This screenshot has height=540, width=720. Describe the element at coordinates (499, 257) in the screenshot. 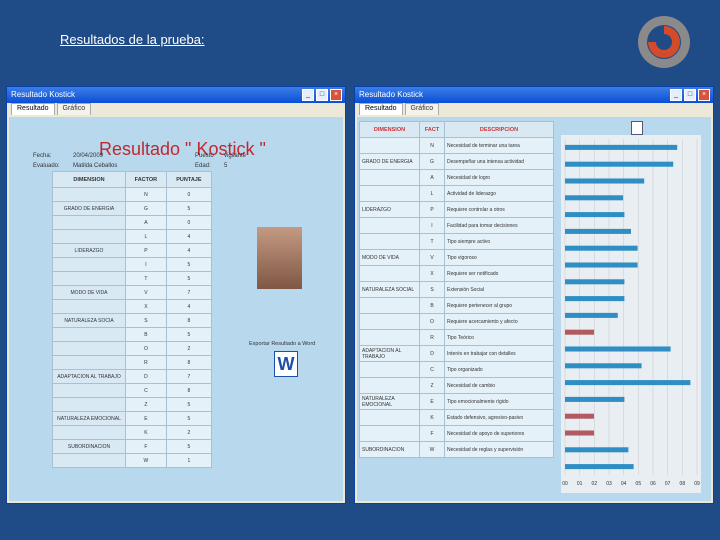

I see `cell-descripcion: Tipo vigoroso` at that location.